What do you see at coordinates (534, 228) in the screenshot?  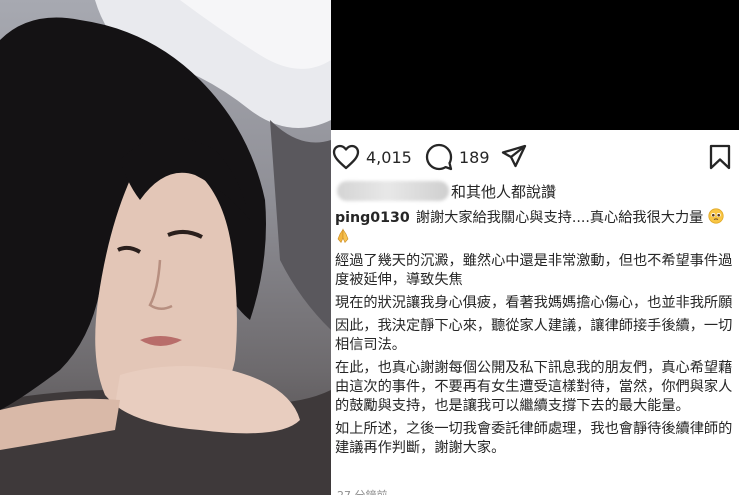 I see `caption-paragraph: ping0130 謝謝大家給我關心與支持....真心給我很大力量` at bounding box center [534, 228].